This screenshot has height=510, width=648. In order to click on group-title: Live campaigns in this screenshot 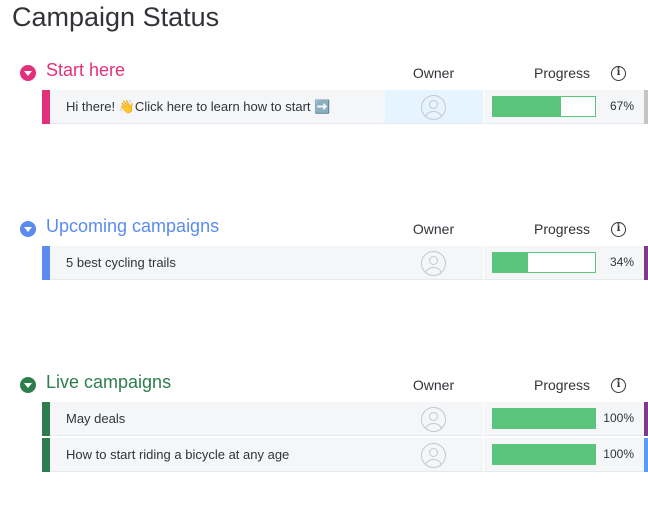, I will do `click(108, 382)`.